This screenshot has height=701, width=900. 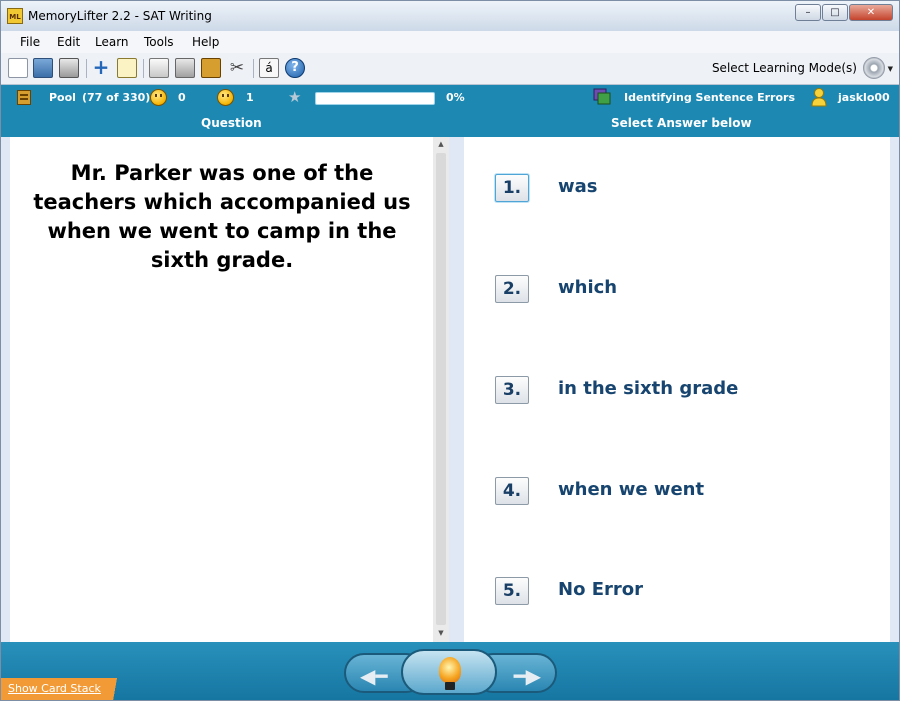 I want to click on chevron-down-icon: ▼, so click(x=890, y=69).